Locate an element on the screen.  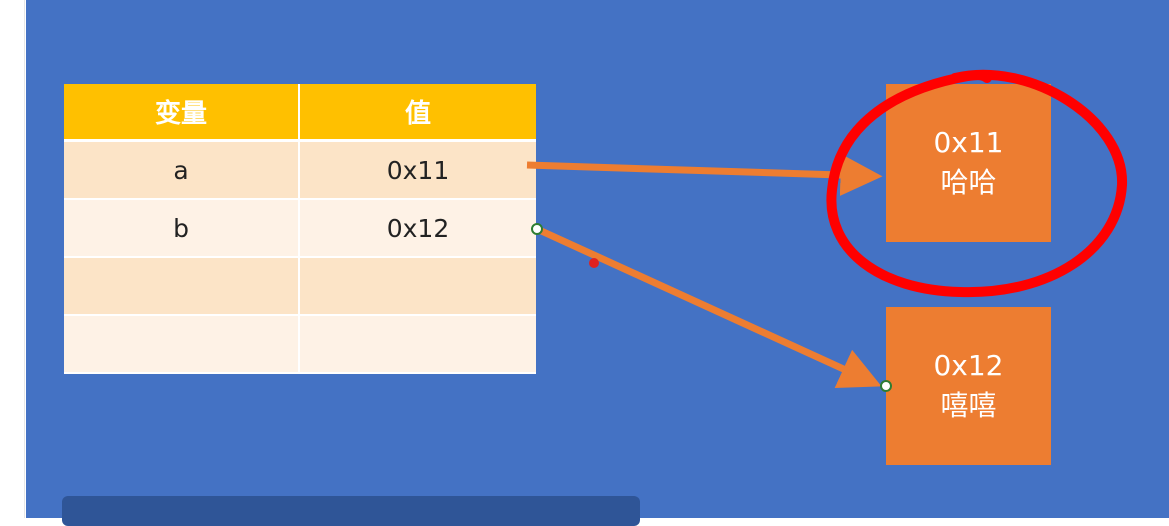
red-circle-annotation is located at coordinates (977, 183).